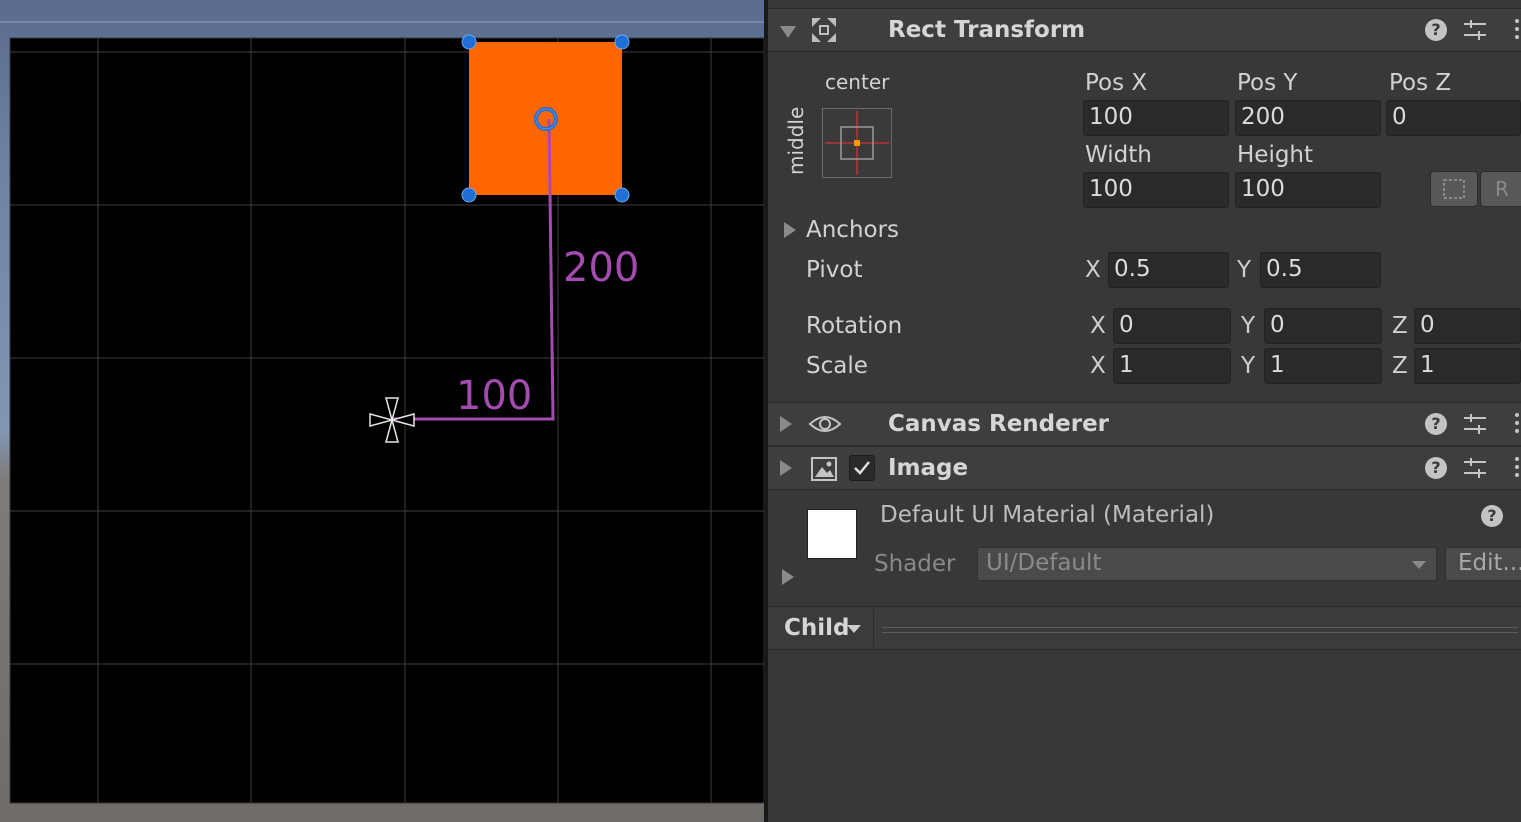 This screenshot has height=822, width=1521. I want to click on pivot-y-field: 0.5, so click(1320, 270).